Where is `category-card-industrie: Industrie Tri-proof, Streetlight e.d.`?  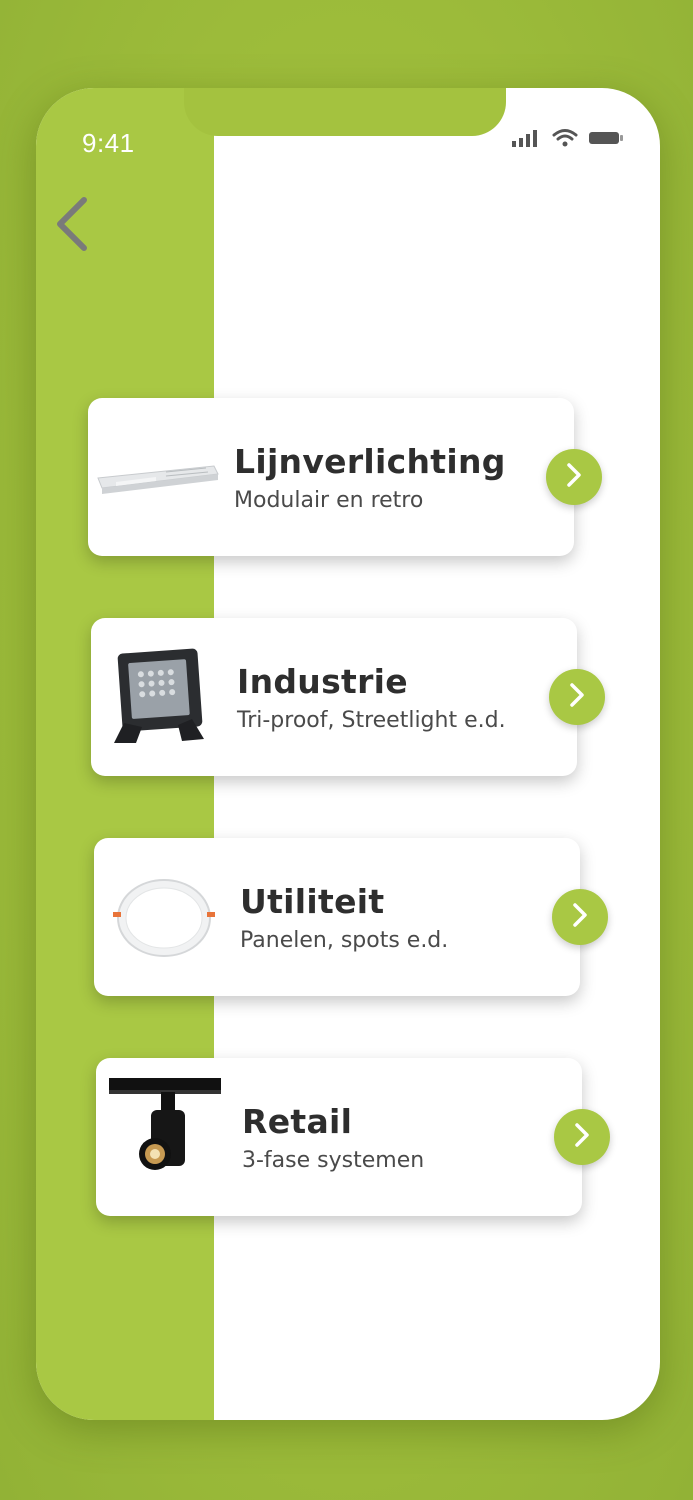
category-card-industrie: Industrie Tri-proof, Streetlight e.d. is located at coordinates (348, 697).